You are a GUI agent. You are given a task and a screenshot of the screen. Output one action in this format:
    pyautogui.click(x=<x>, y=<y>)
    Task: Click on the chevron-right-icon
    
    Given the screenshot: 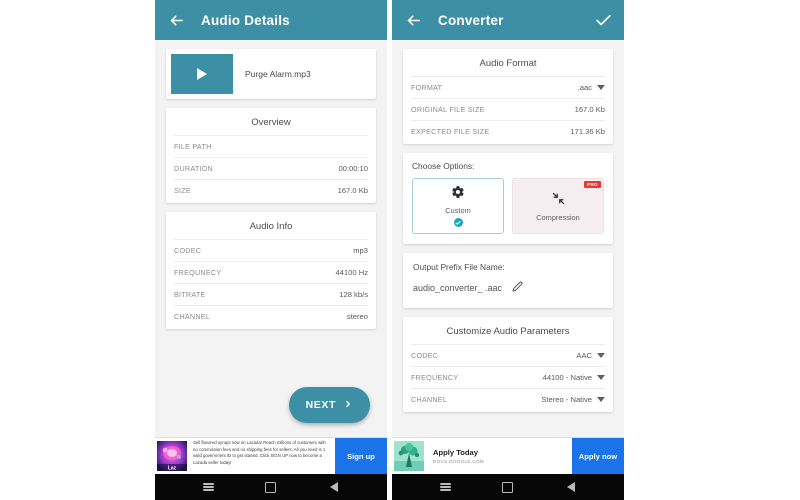 What is the action you would take?
    pyautogui.click(x=348, y=405)
    